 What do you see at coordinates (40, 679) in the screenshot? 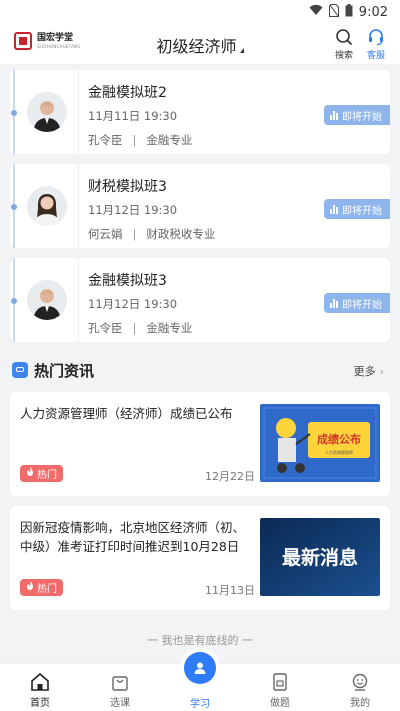
I see `home-icon` at bounding box center [40, 679].